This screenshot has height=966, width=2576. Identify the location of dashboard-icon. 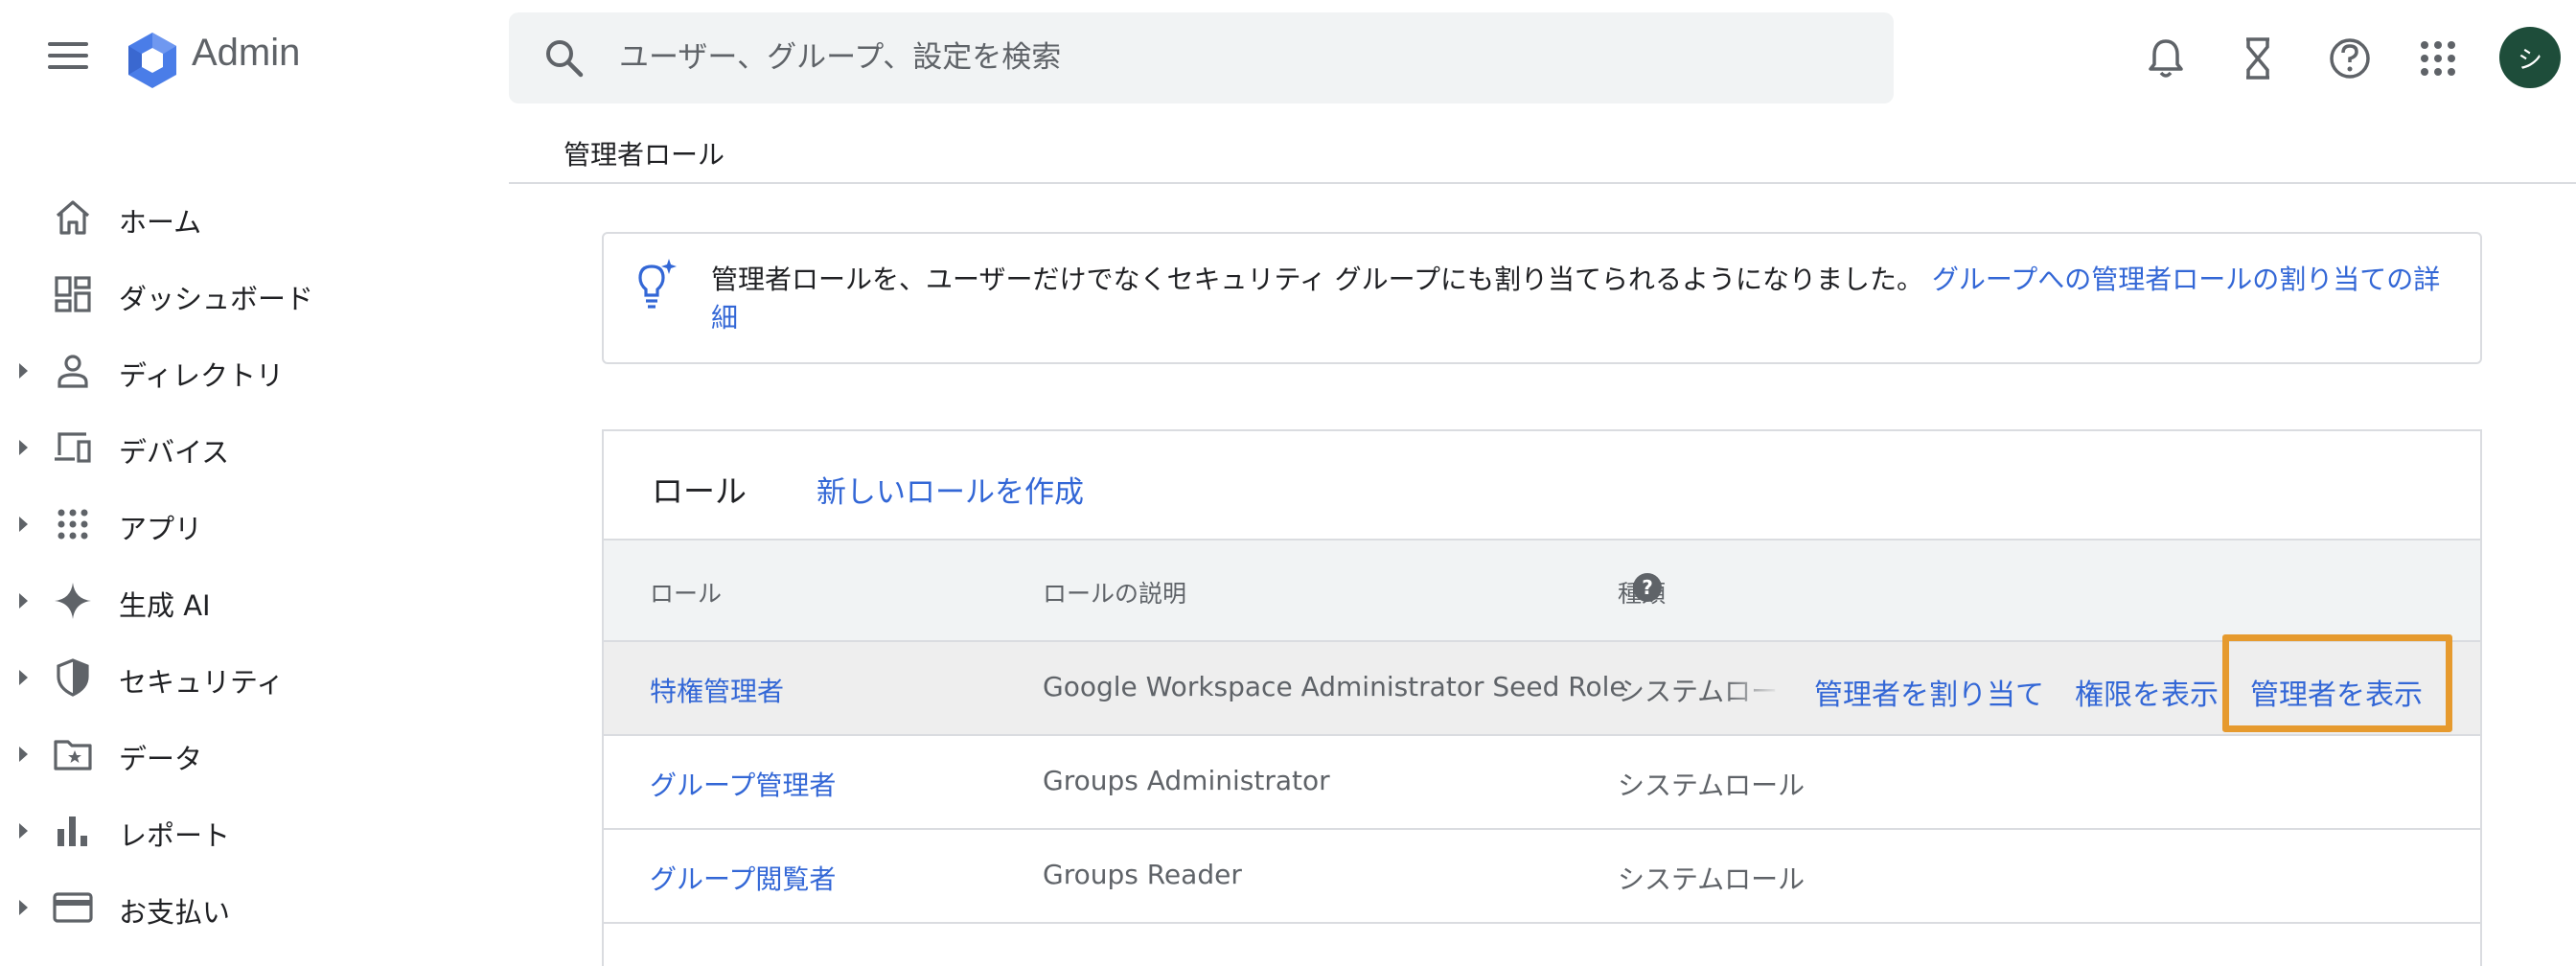
(73, 294).